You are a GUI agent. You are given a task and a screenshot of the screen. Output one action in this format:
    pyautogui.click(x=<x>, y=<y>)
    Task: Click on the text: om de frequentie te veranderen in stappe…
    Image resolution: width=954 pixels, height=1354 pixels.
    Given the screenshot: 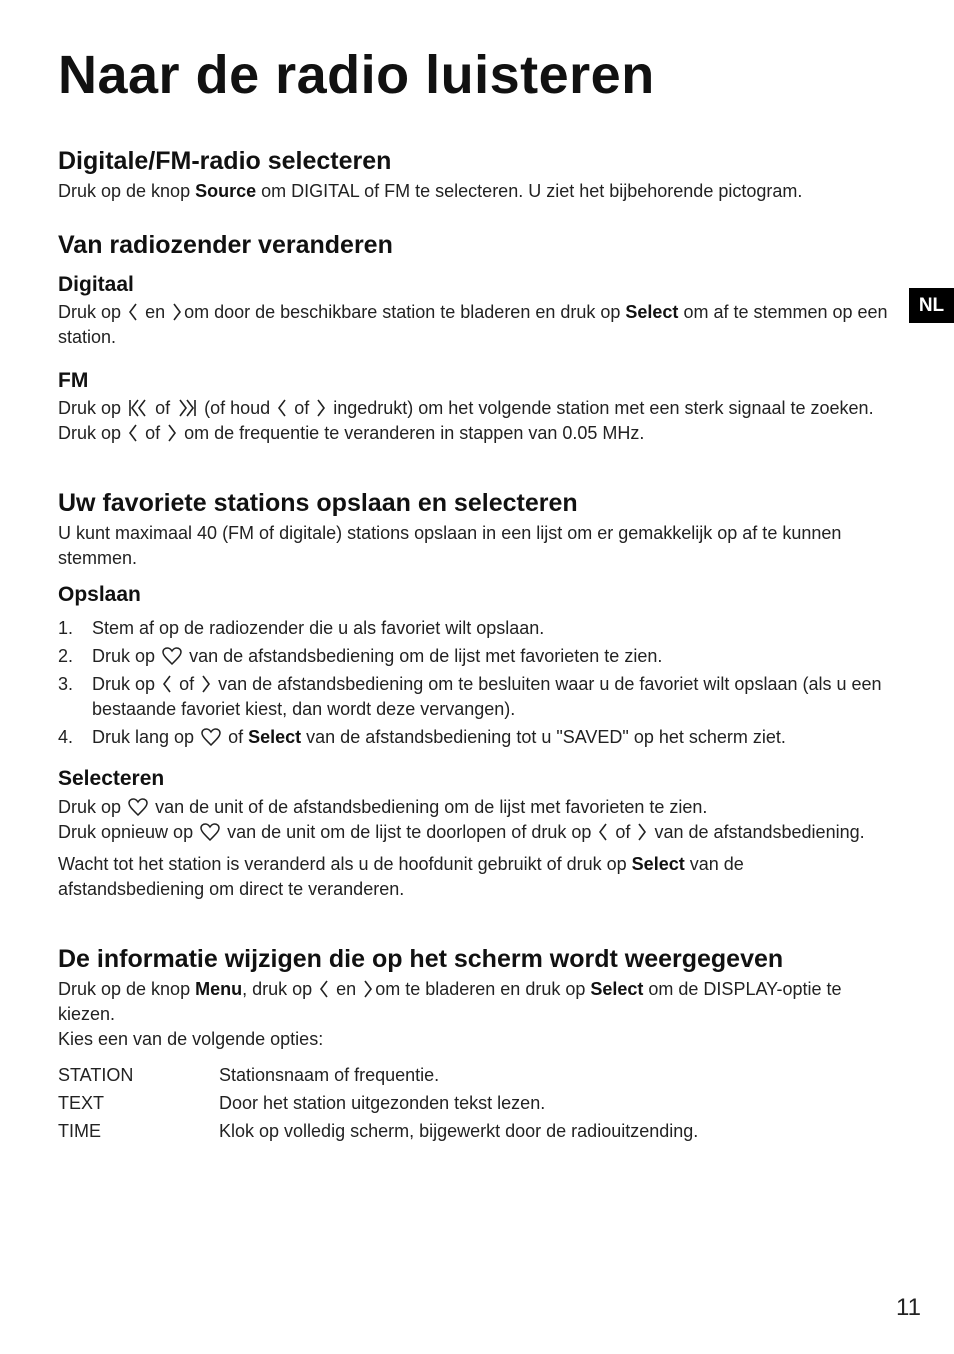 What is the action you would take?
    pyautogui.click(x=414, y=433)
    